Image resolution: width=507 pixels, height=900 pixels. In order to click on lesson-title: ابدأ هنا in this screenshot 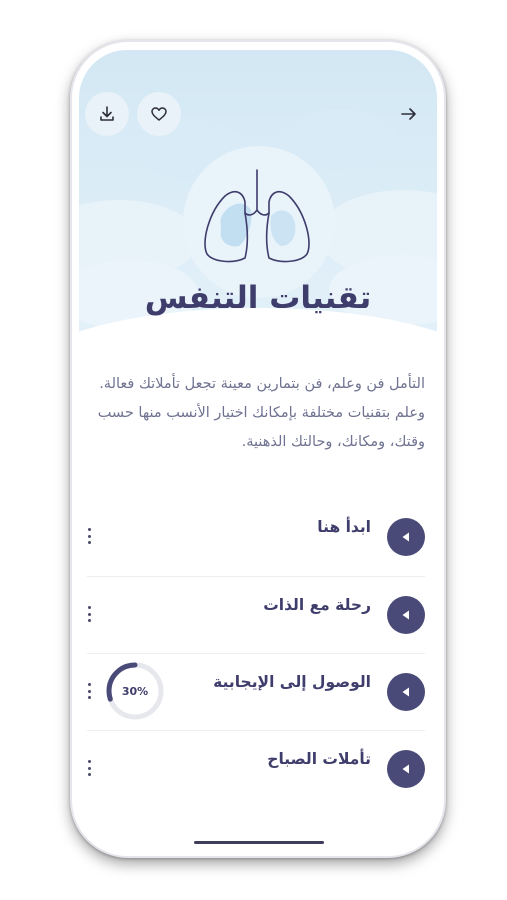, I will do `click(344, 527)`.